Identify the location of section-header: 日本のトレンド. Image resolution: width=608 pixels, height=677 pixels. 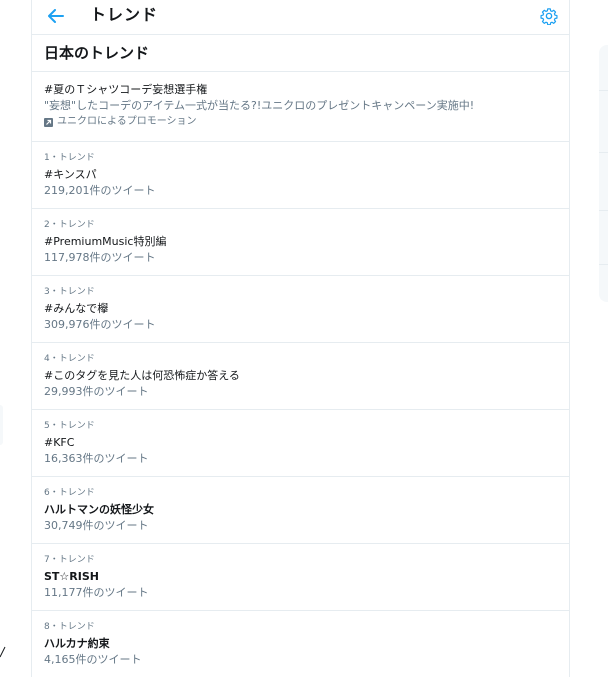
(300, 53).